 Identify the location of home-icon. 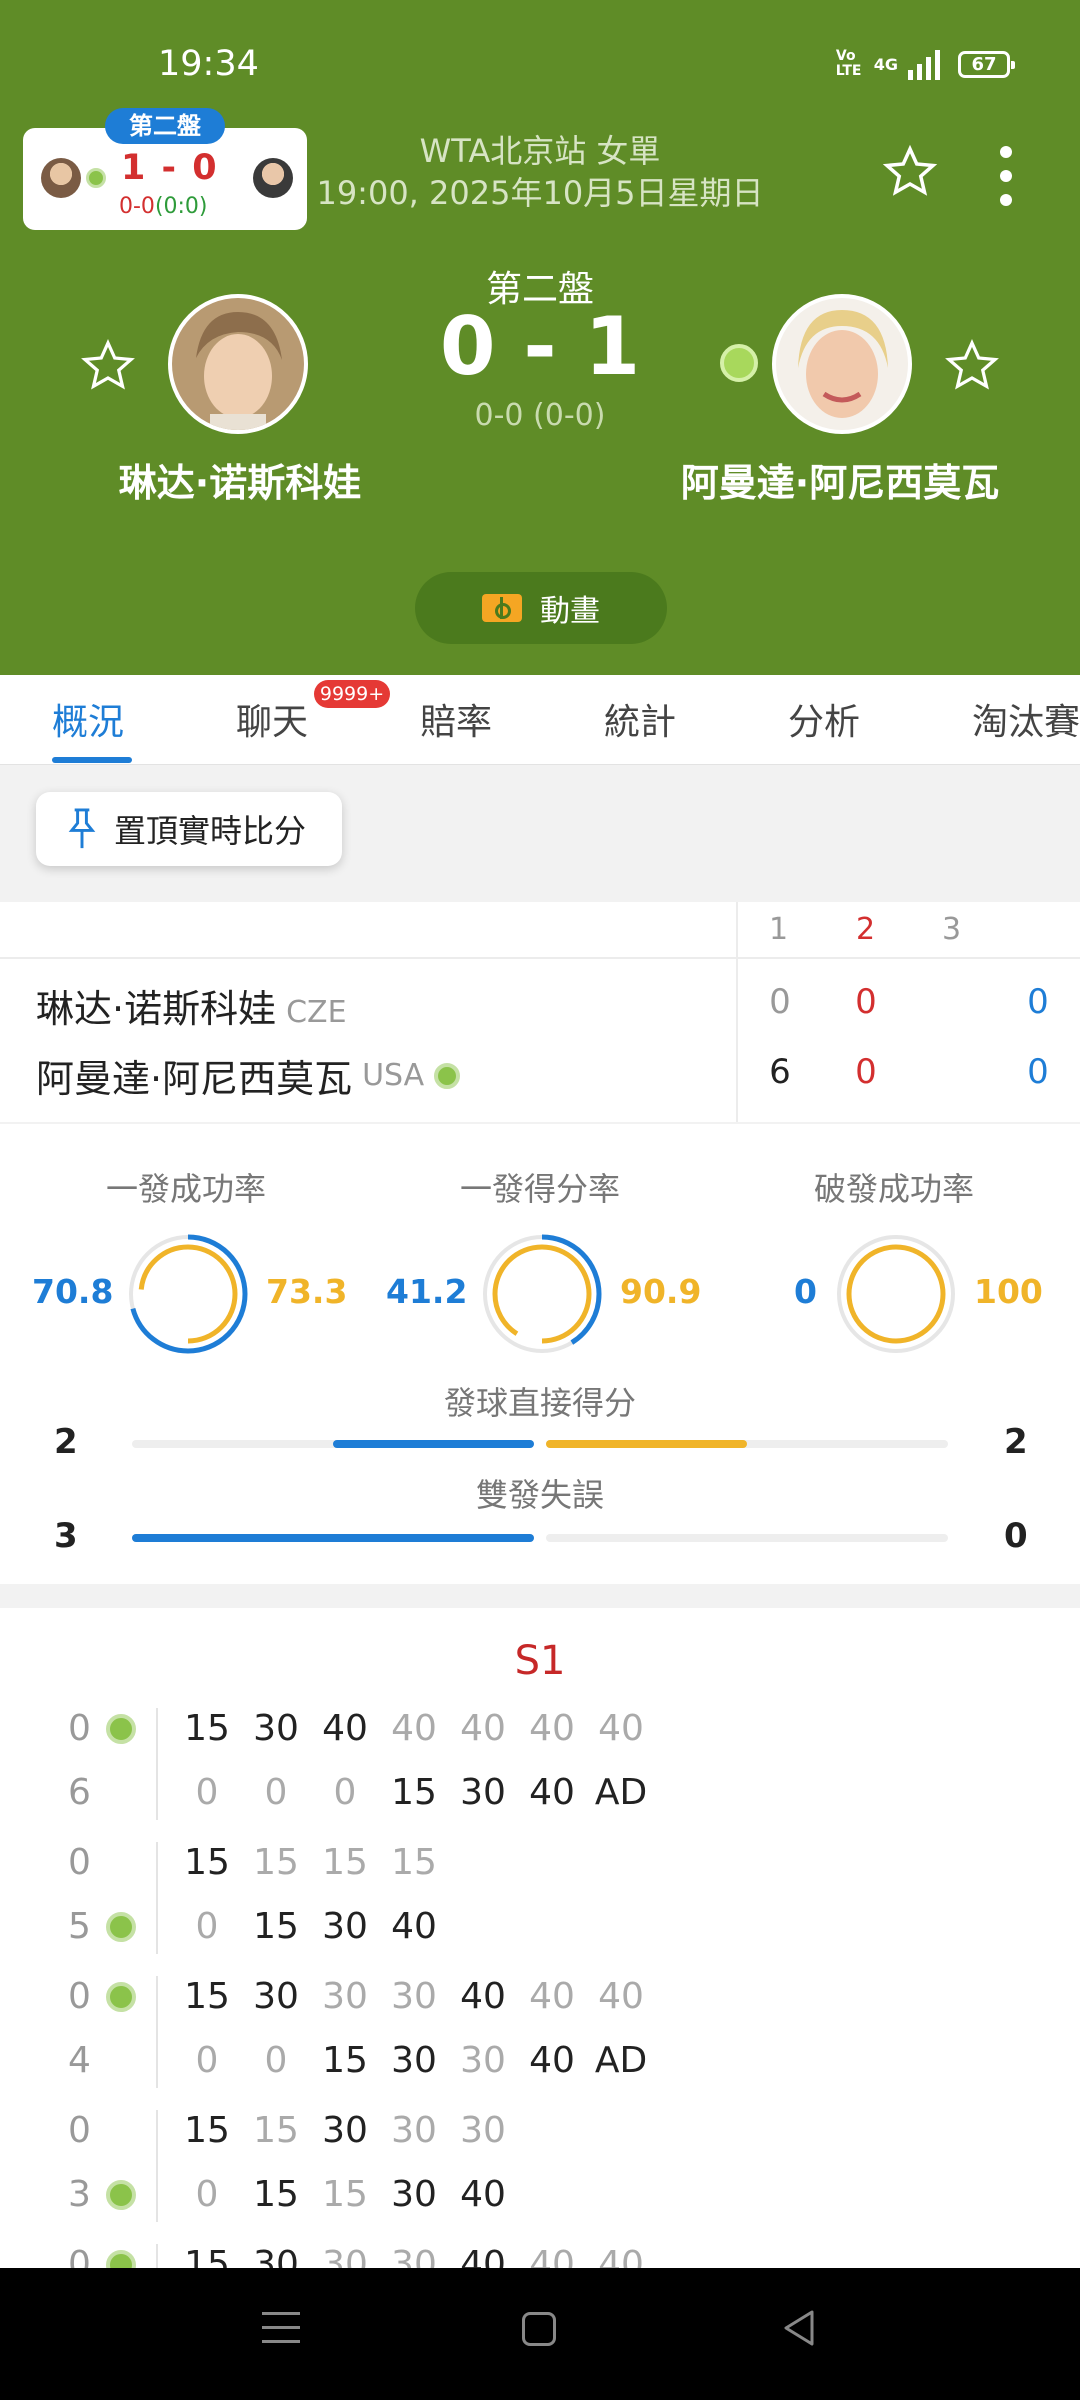
(539, 2329).